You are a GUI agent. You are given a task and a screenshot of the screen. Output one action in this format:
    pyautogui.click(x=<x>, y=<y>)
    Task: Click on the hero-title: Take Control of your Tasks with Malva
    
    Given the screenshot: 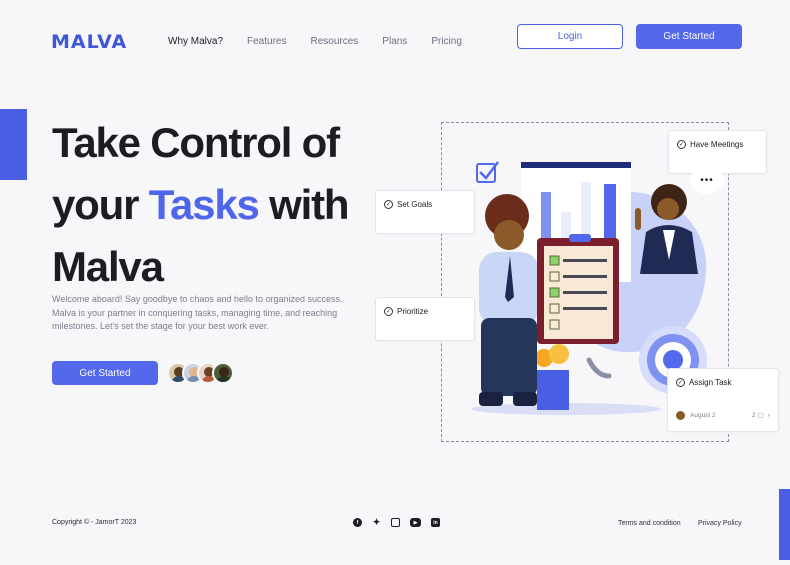 What is the action you would take?
    pyautogui.click(x=212, y=205)
    